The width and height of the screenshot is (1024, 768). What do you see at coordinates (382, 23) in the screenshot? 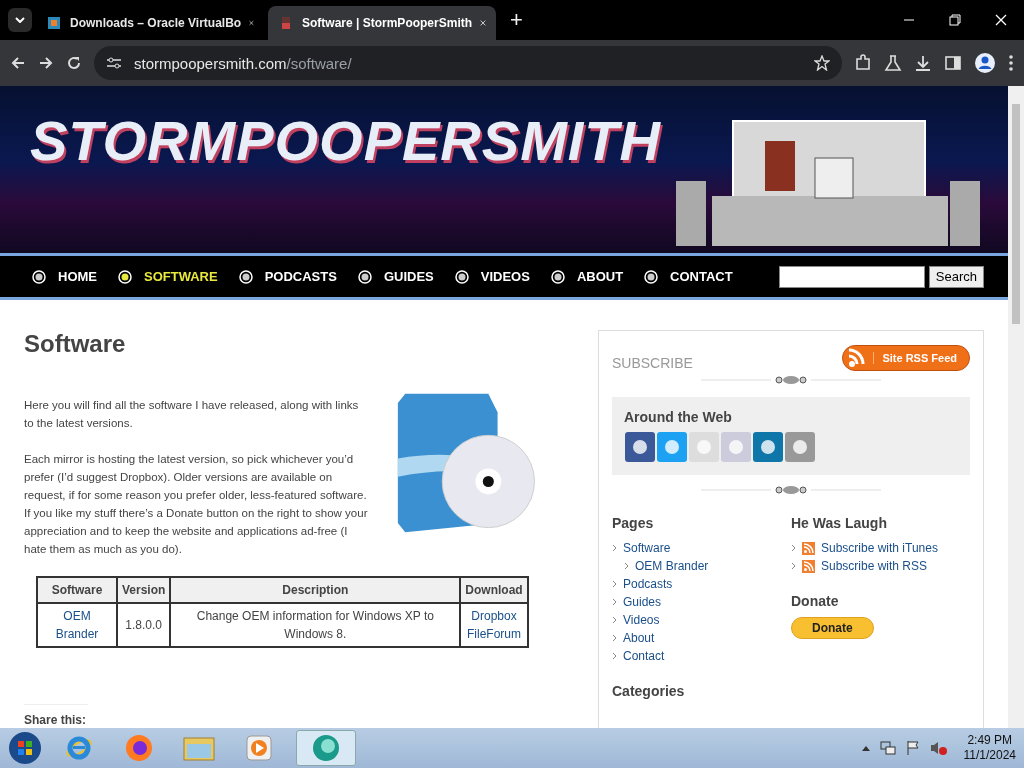
I see `browser-tab: Software | StormPooperSmith` at bounding box center [382, 23].